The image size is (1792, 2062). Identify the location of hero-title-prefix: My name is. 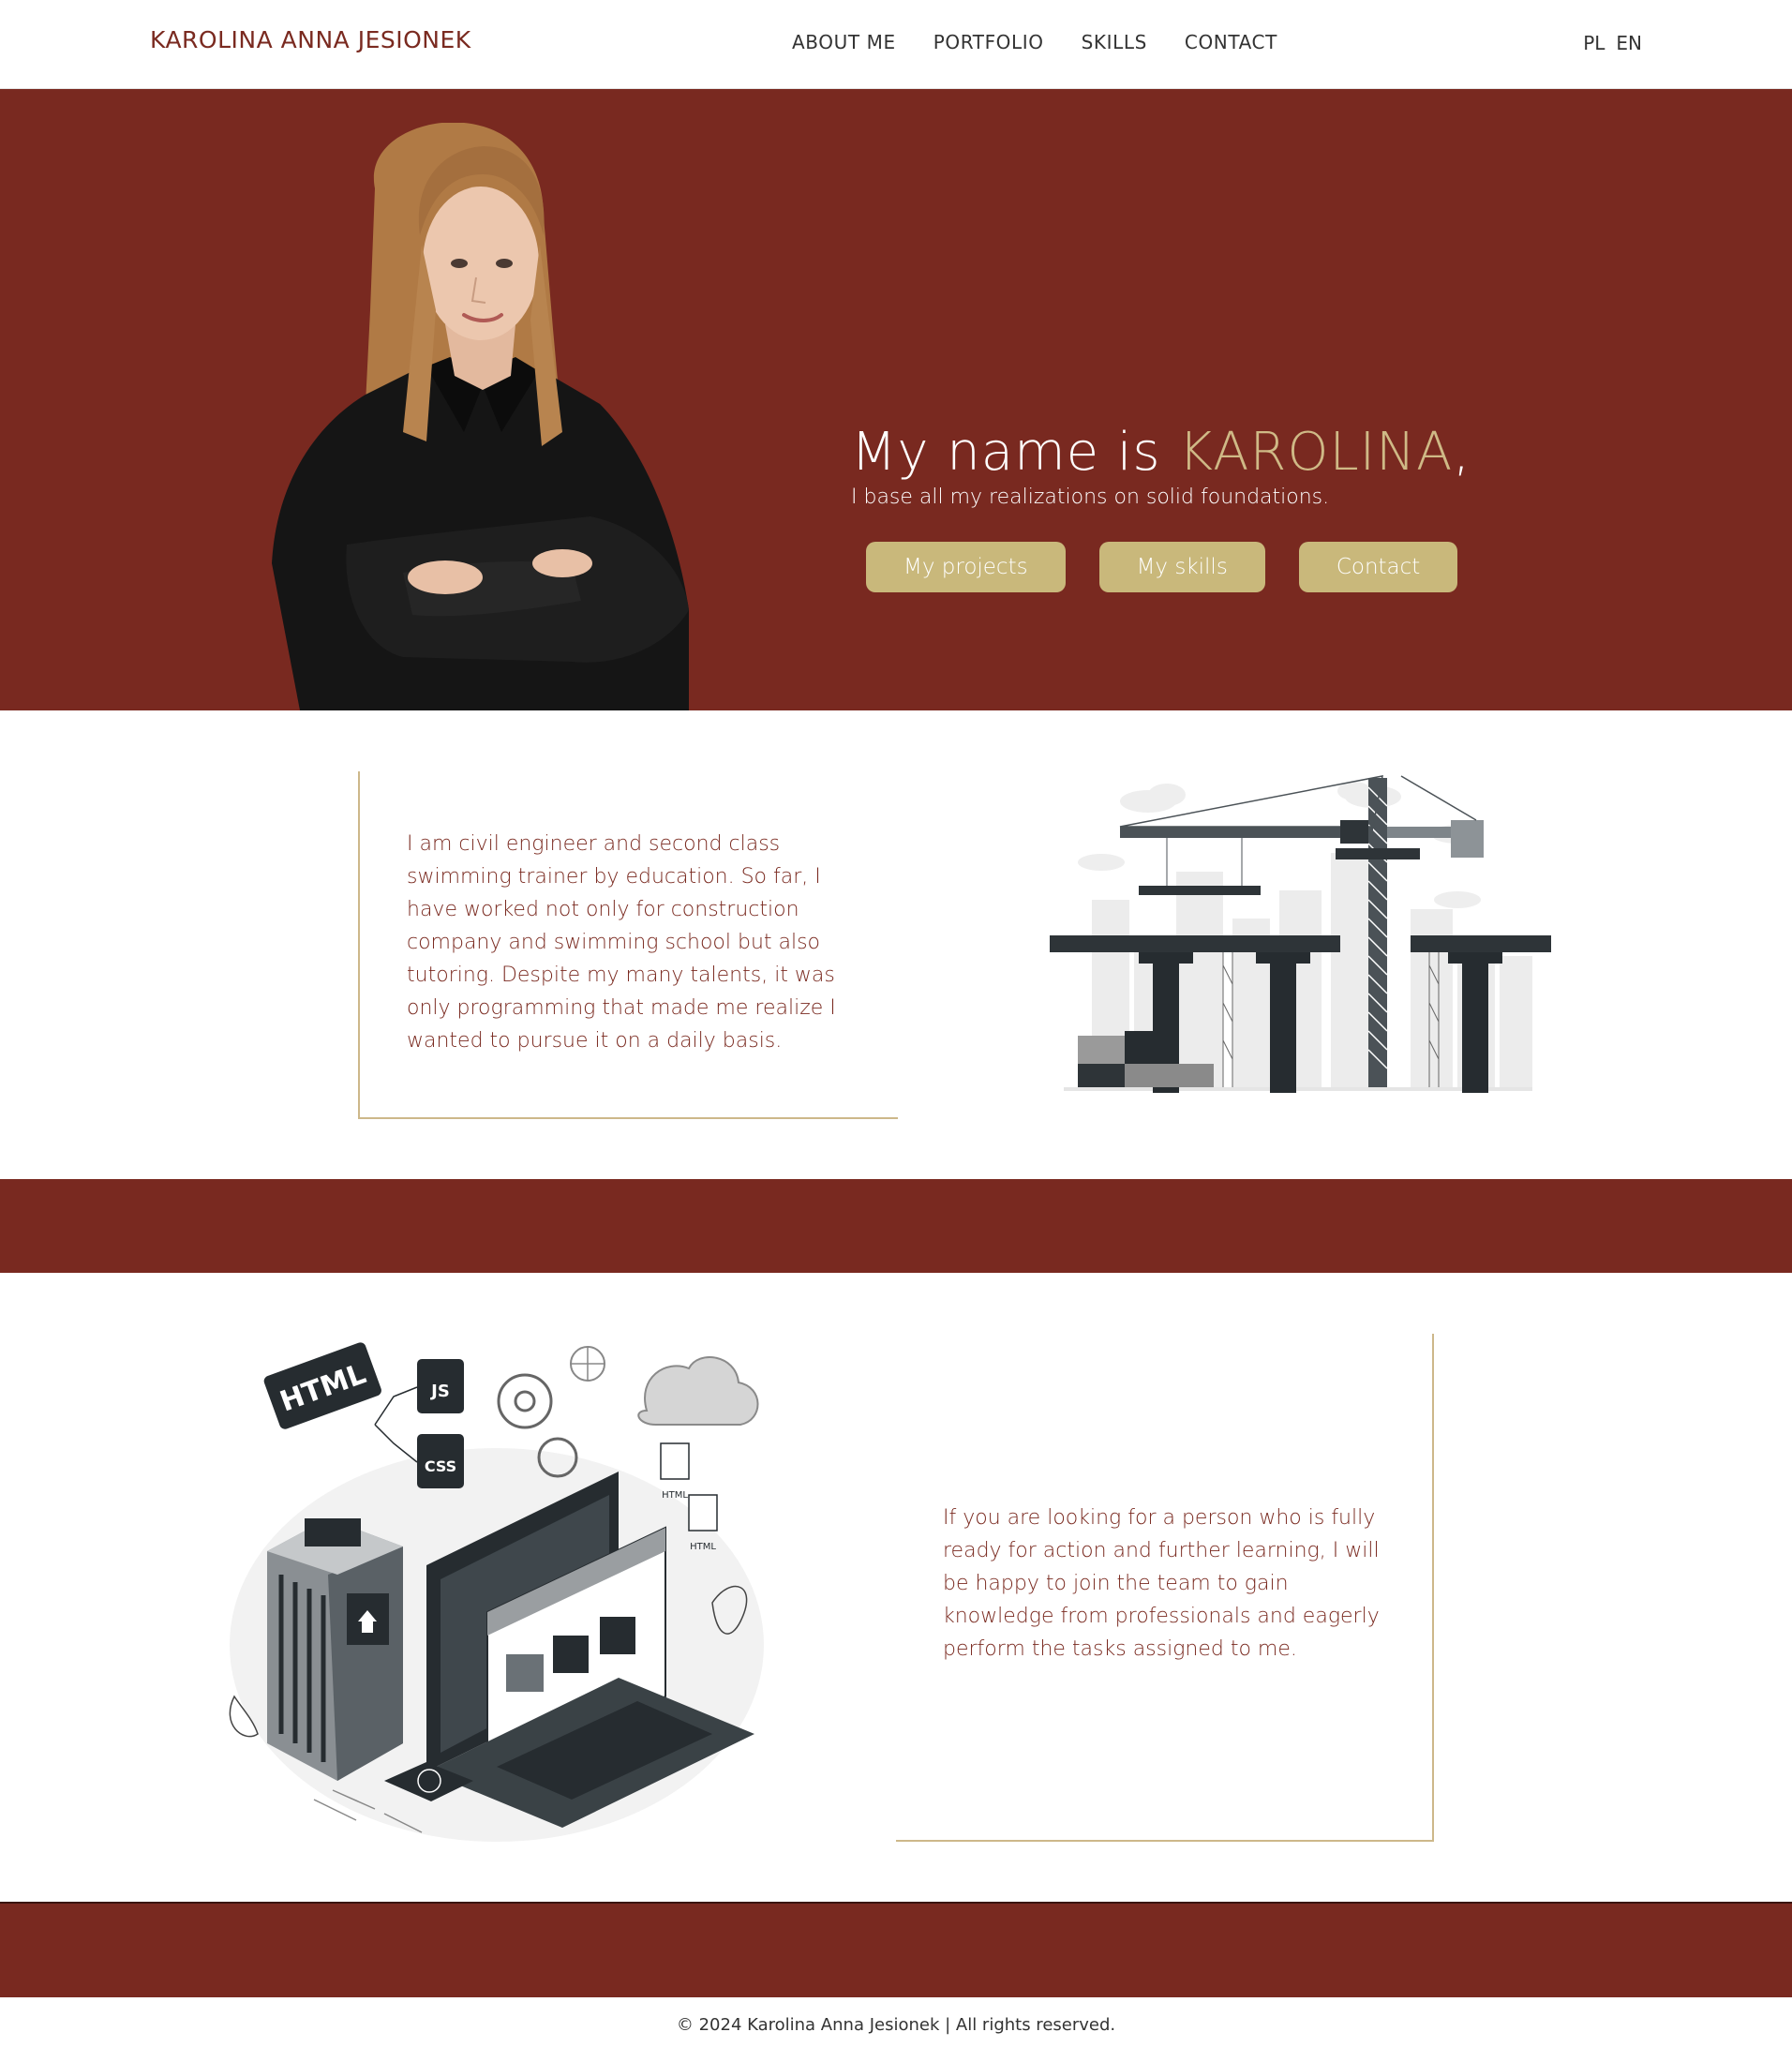
(1015, 452).